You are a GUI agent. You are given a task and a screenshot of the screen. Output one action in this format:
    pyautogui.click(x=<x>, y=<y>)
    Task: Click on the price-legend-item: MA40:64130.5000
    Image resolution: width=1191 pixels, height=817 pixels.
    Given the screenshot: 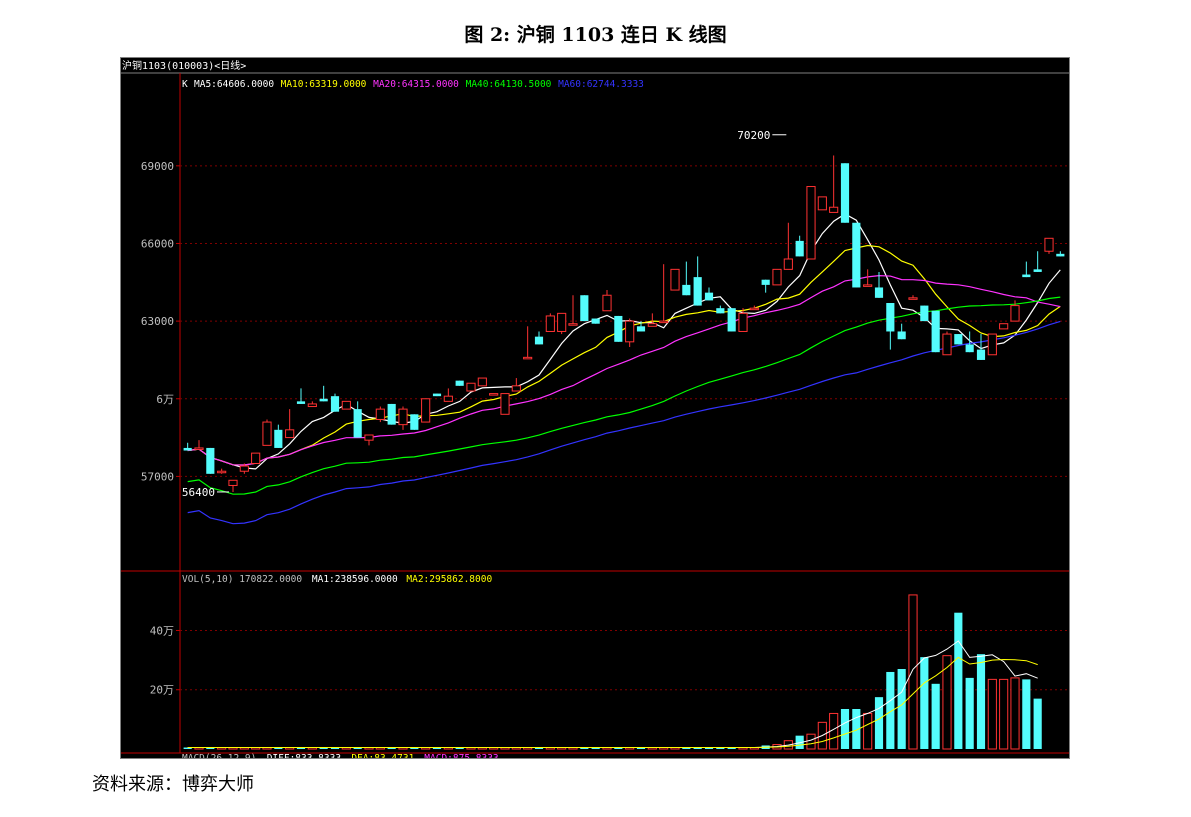 What is the action you would take?
    pyautogui.click(x=509, y=84)
    